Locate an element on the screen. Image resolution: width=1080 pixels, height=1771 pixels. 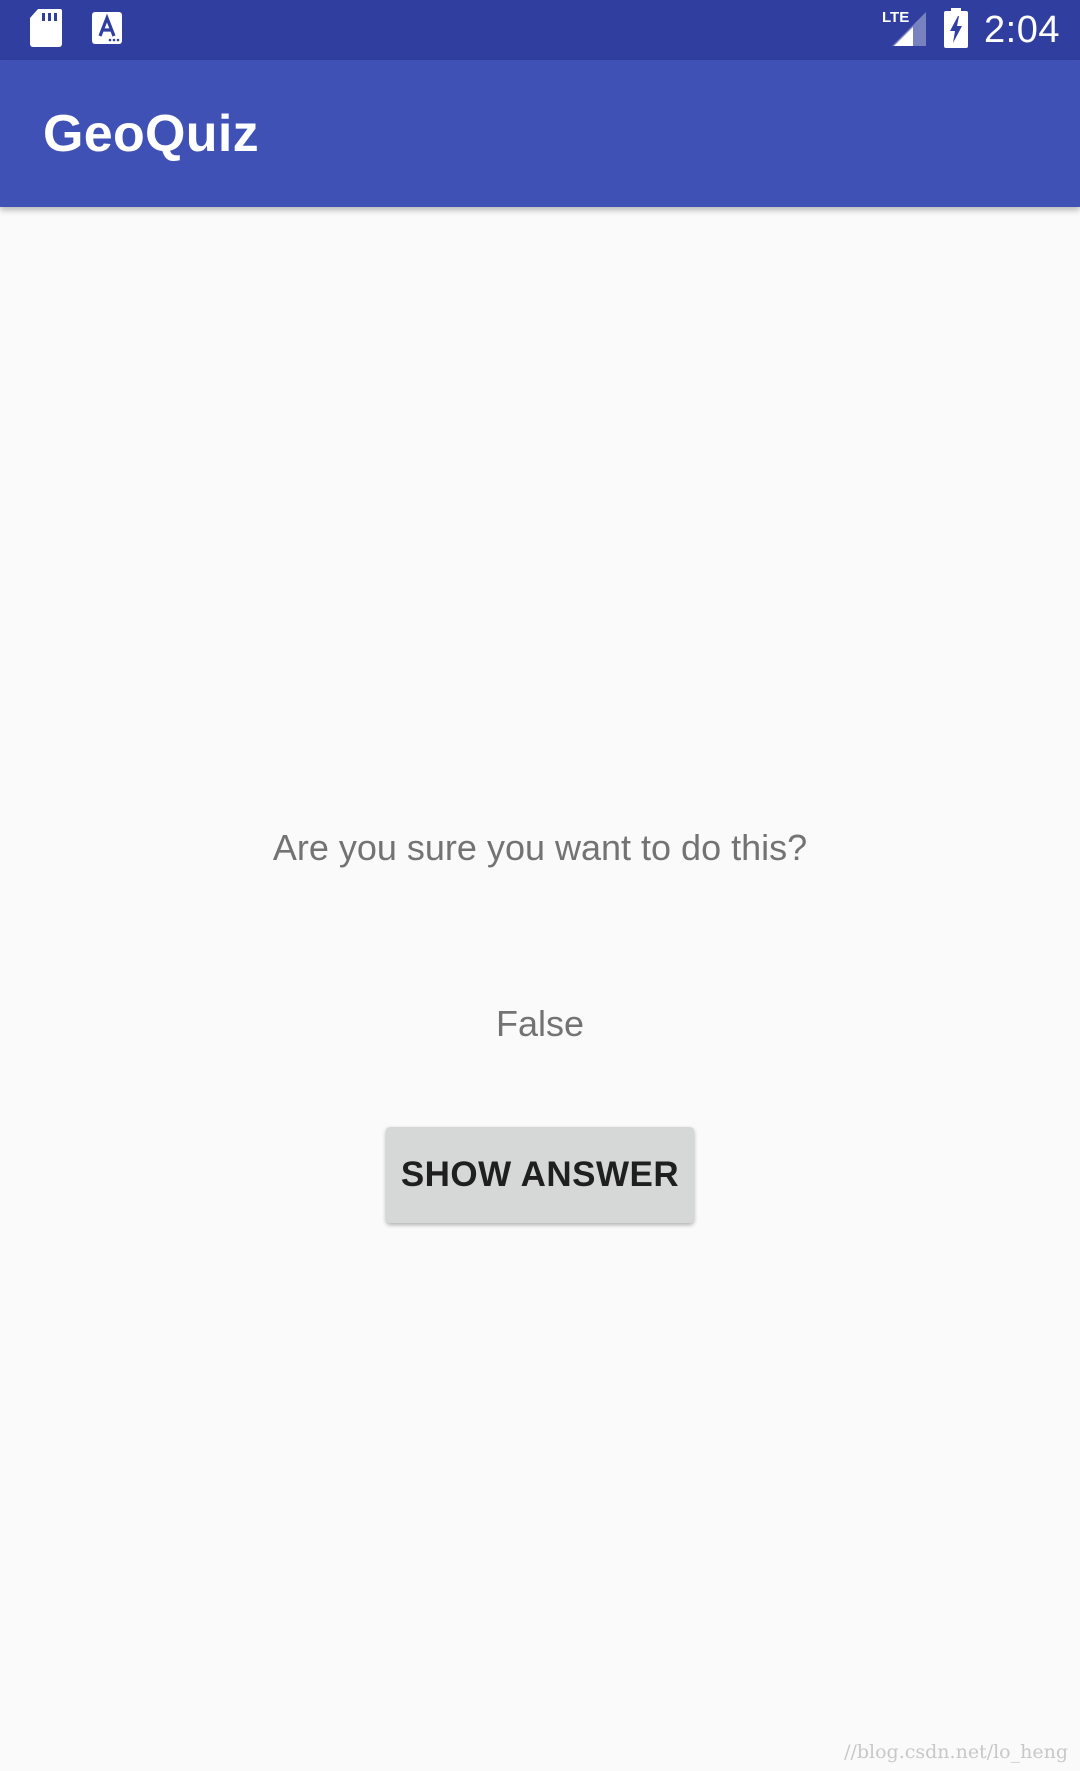
answer-text: False is located at coordinates (540, 1023).